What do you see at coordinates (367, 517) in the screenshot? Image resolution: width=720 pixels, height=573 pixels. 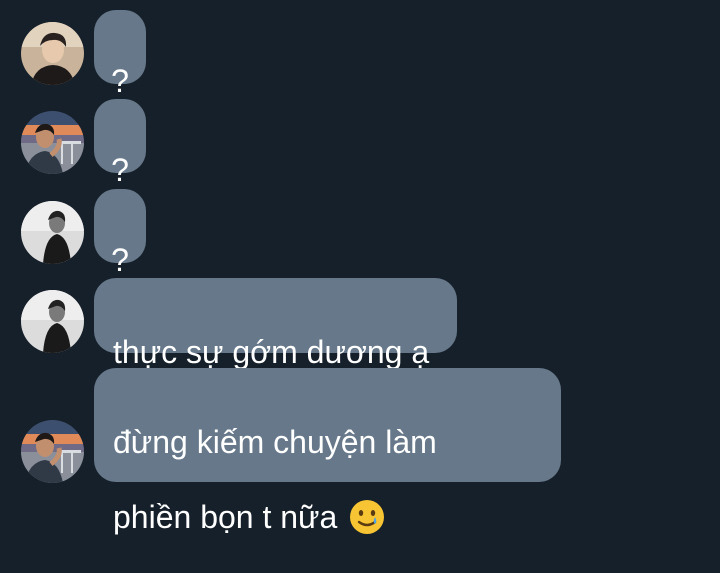 I see `smiling-face-with-tear-icon` at bounding box center [367, 517].